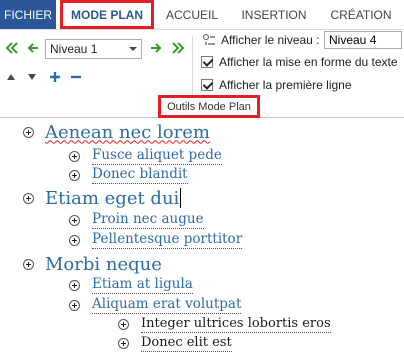  I want to click on show-text-formatting-row: Afficher la mise en forme du texte, so click(299, 62).